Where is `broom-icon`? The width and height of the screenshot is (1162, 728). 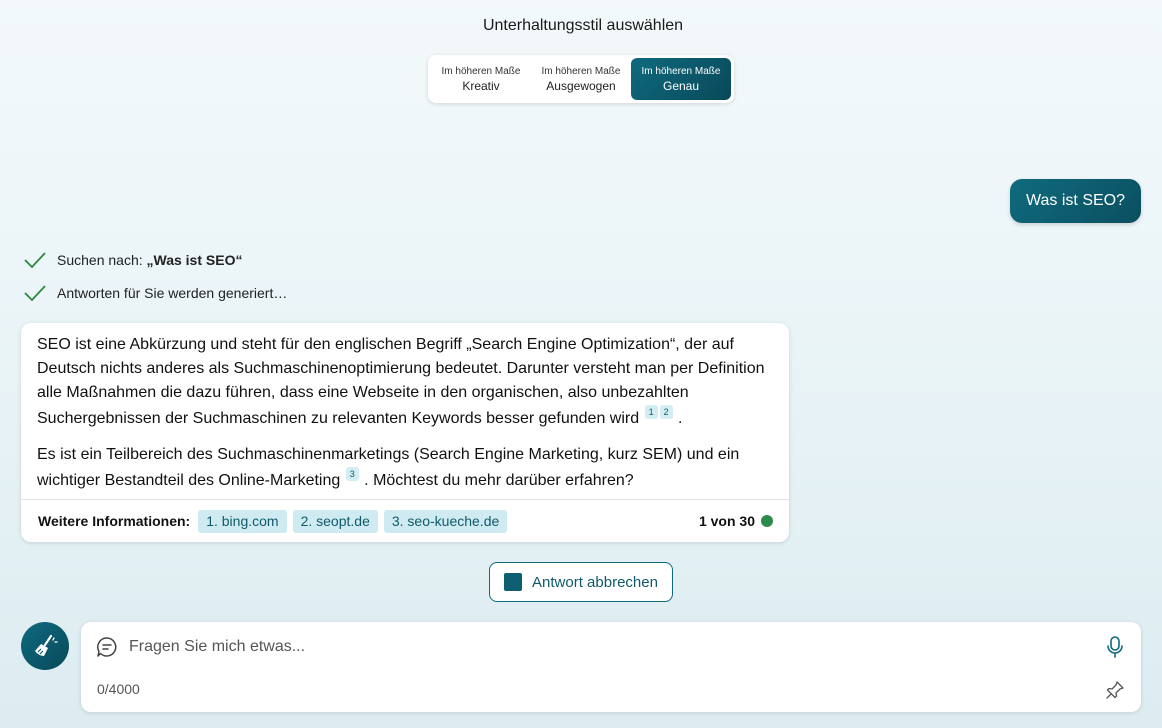 broom-icon is located at coordinates (46, 645).